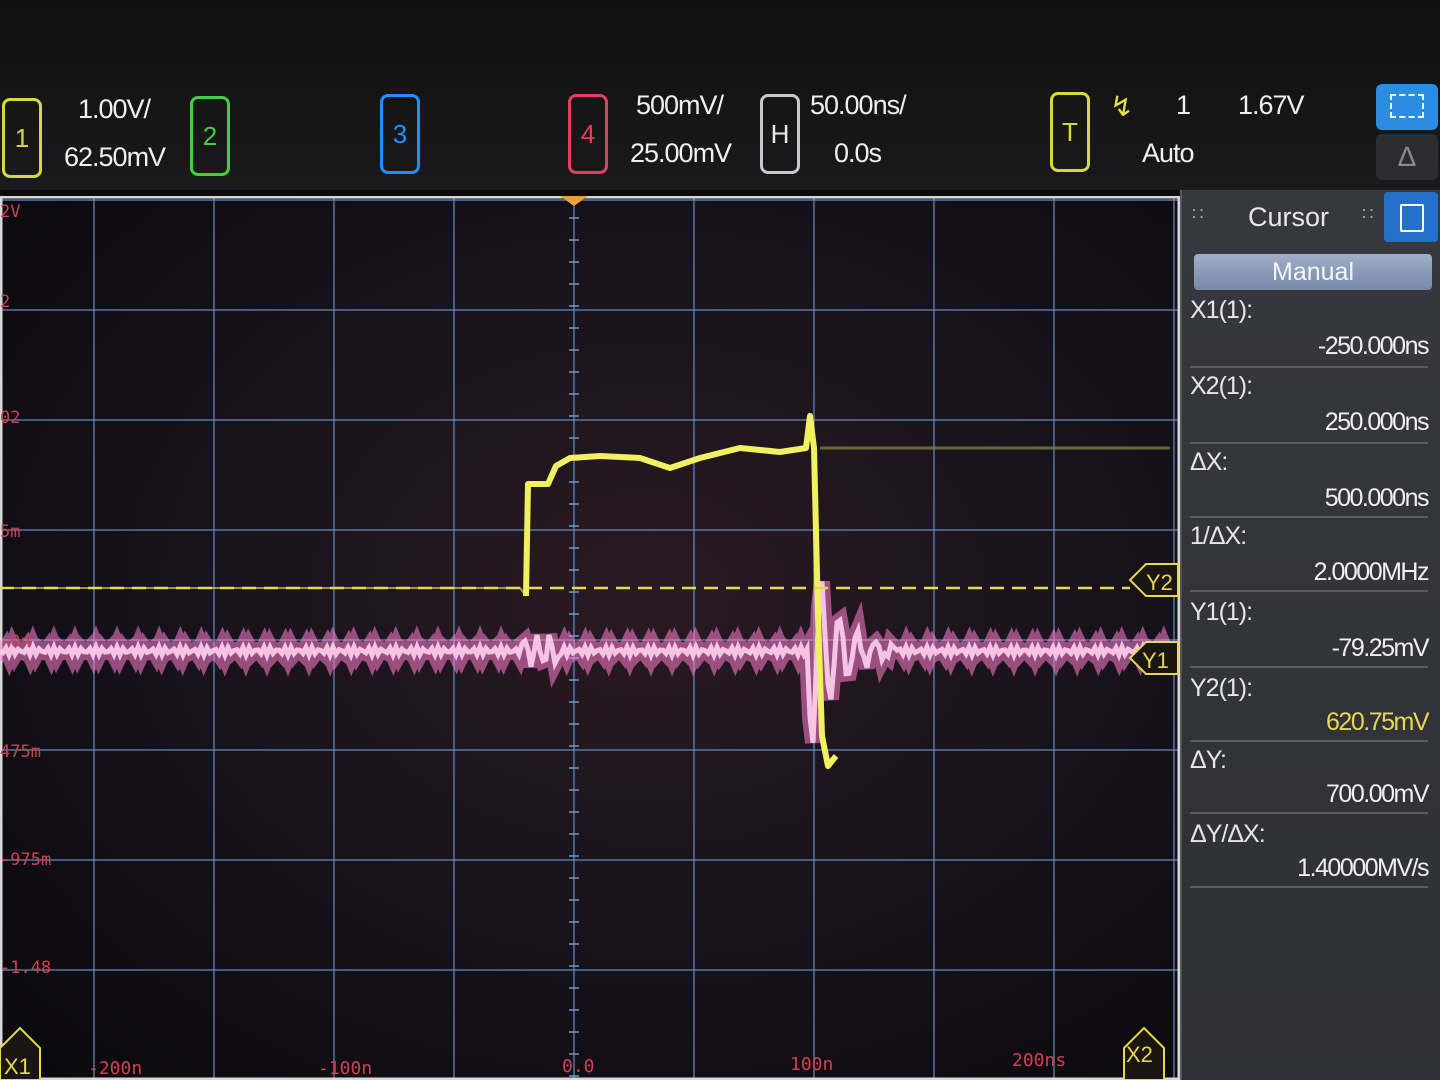 The height and width of the screenshot is (1080, 1440). Describe the element at coordinates (20, 752) in the screenshot. I see `y-label-5: 475m` at that location.